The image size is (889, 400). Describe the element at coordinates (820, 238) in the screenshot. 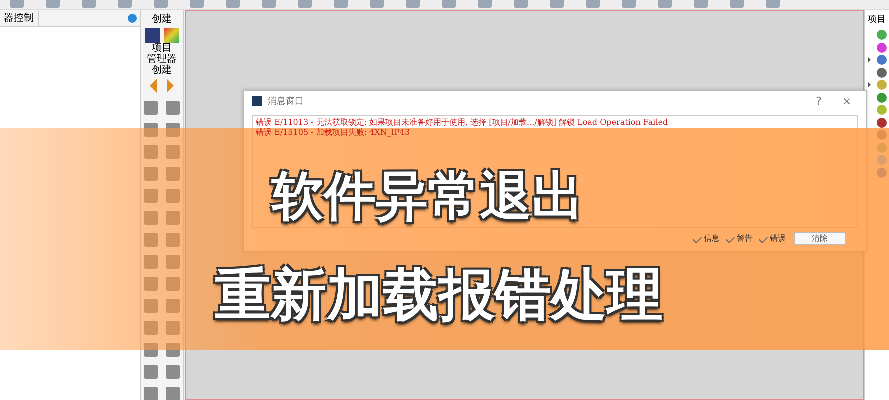

I see `clear-button: 清除` at that location.